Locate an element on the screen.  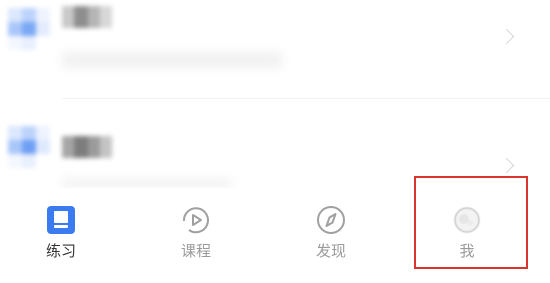
tab-label: 发现 is located at coordinates (330, 251).